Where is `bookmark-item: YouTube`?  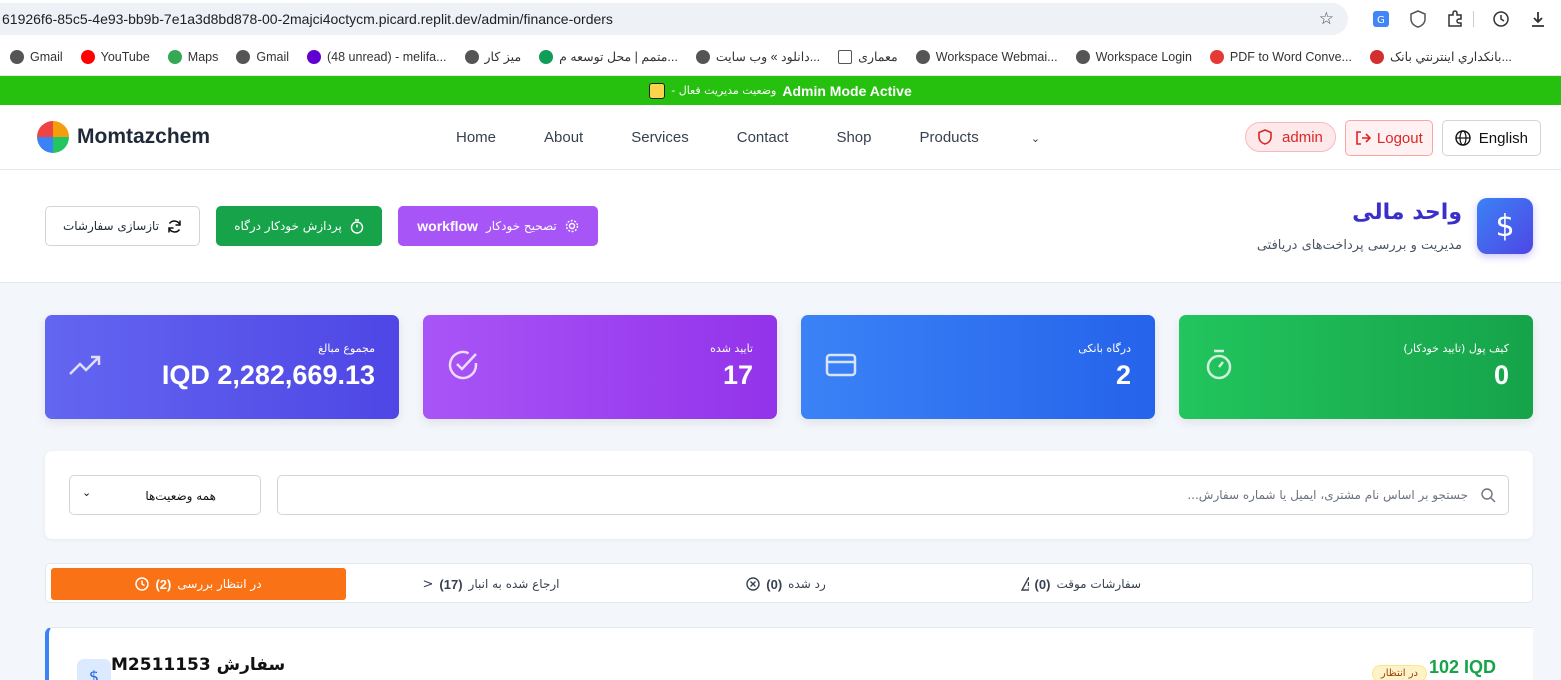
bookmark-item: YouTube is located at coordinates (115, 56).